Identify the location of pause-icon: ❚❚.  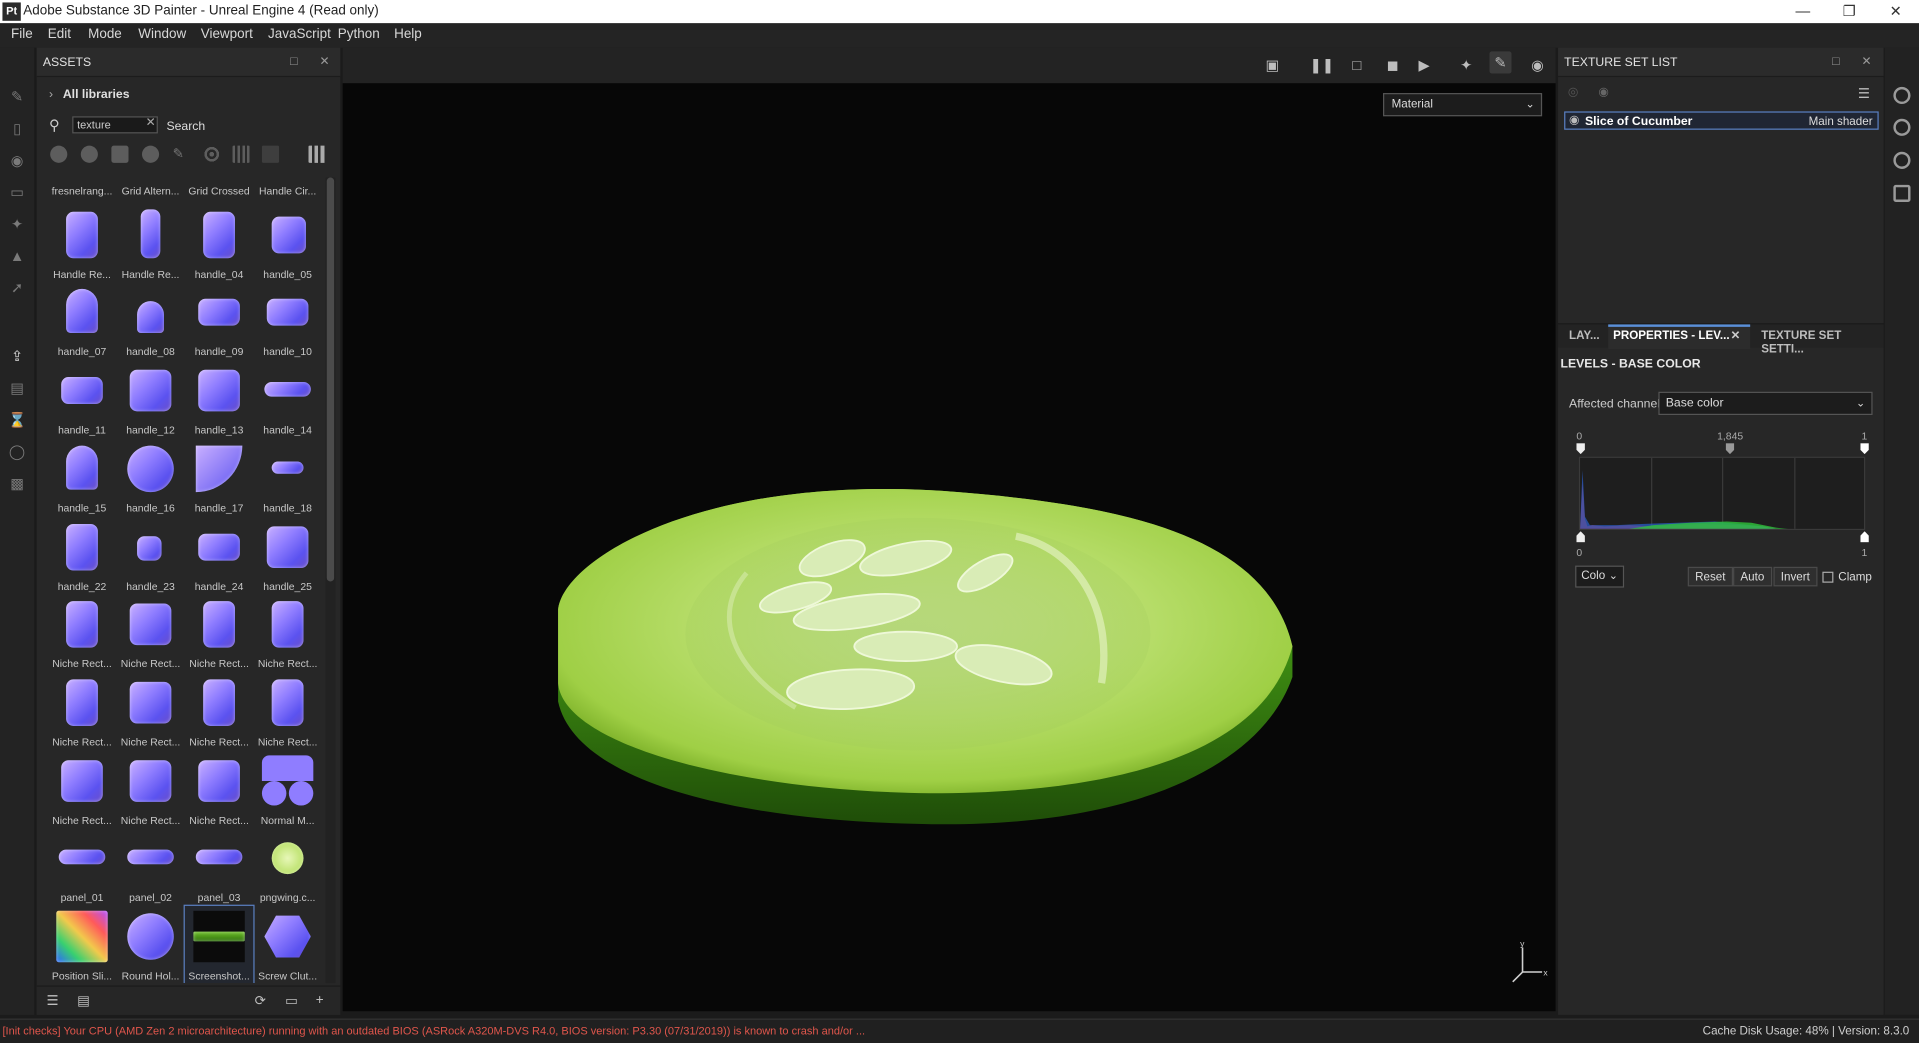
(1322, 64).